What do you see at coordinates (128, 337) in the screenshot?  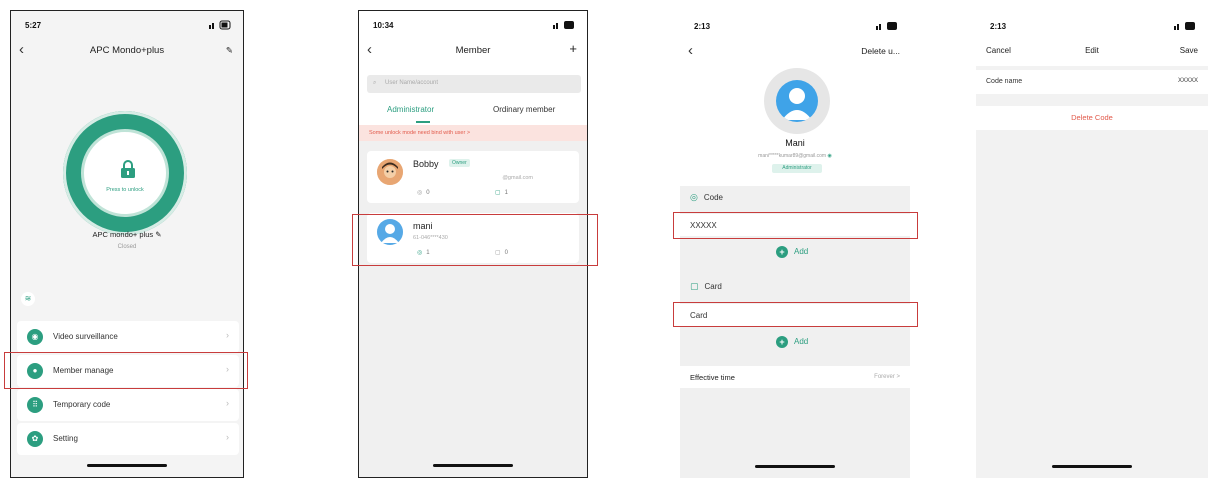 I see `menu-item-video-surveillance: ◉ Video surveillance ›` at bounding box center [128, 337].